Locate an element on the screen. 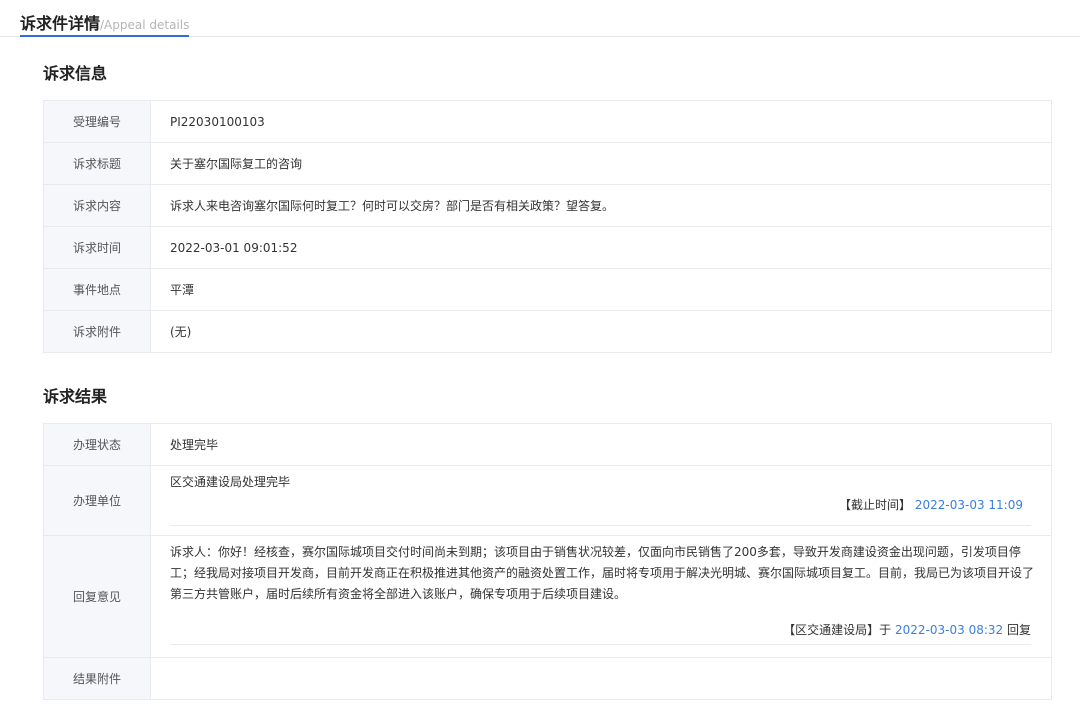 The width and height of the screenshot is (1080, 723). row-label: 诉求附件 is located at coordinates (97, 331).